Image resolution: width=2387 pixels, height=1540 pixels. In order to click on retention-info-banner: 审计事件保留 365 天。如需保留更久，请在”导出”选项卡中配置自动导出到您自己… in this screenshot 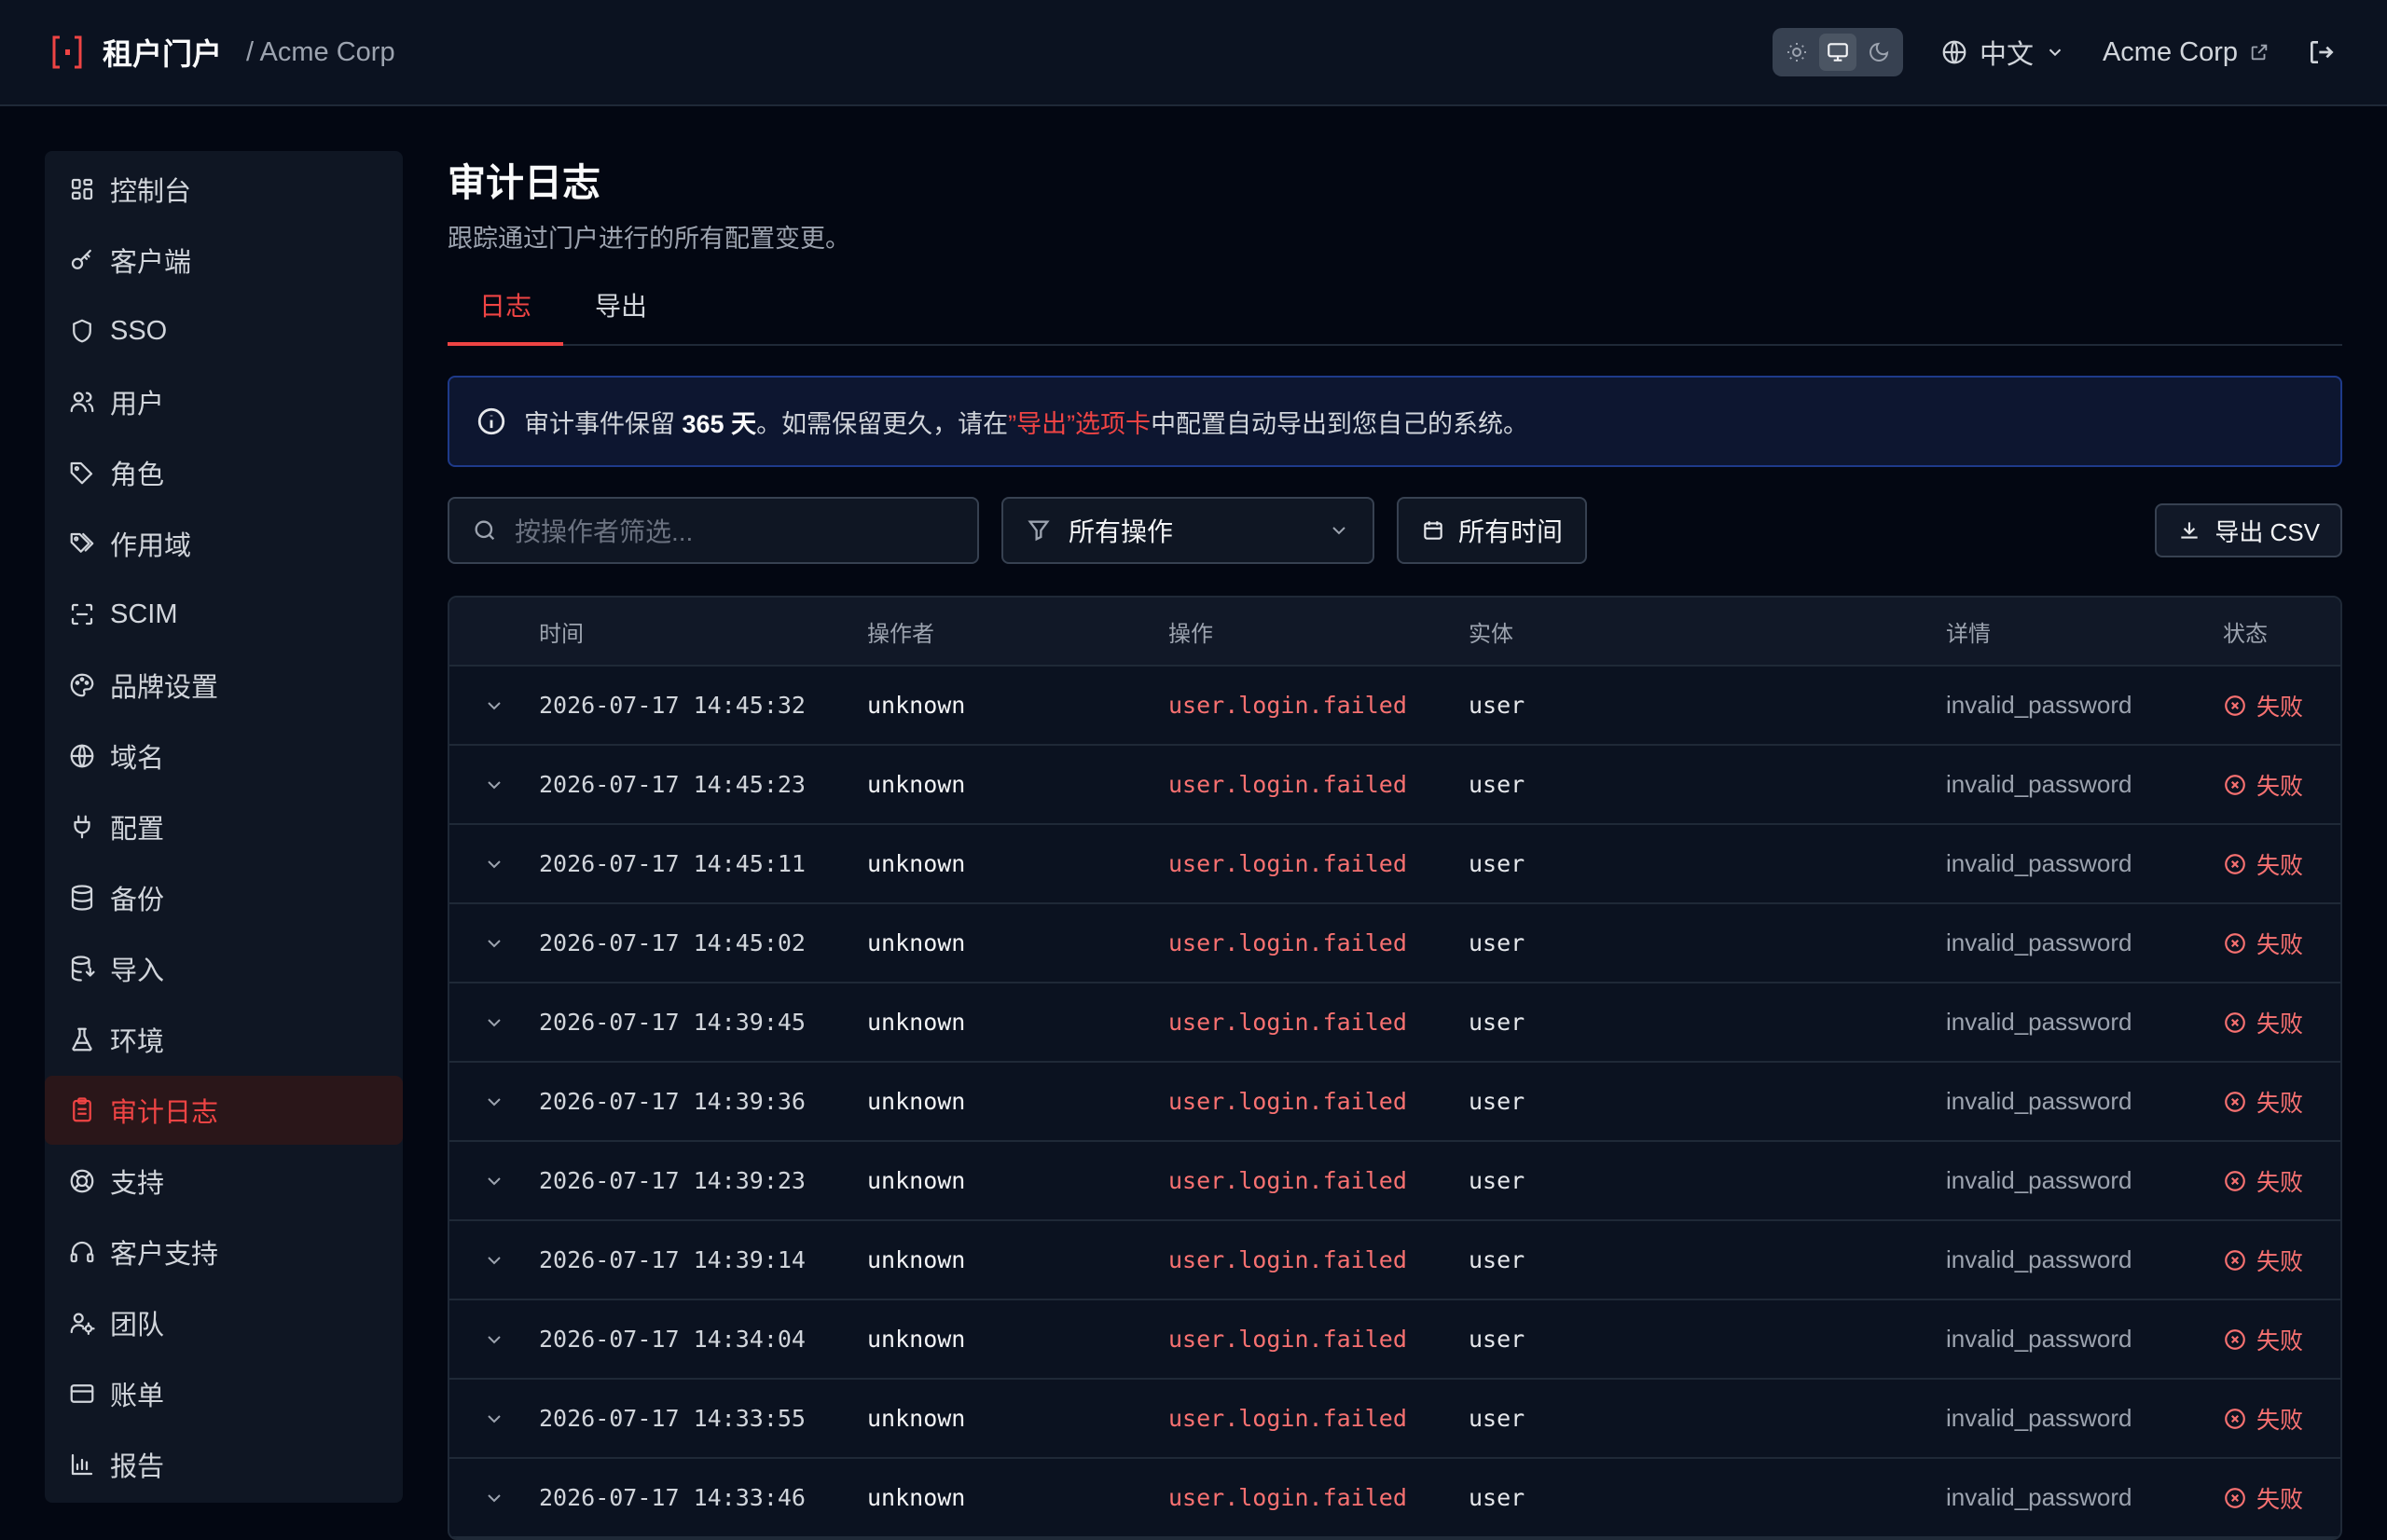, I will do `click(1395, 421)`.